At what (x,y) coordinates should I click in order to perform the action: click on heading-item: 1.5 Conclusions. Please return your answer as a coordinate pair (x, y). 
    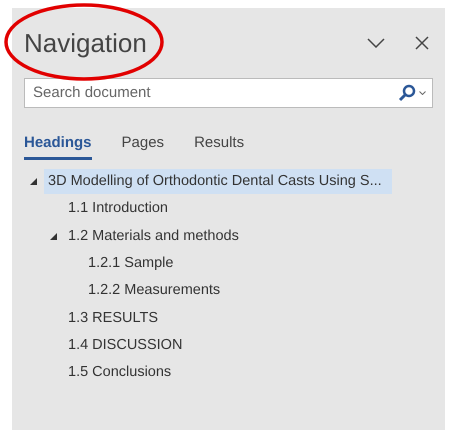
    Looking at the image, I should click on (120, 373).